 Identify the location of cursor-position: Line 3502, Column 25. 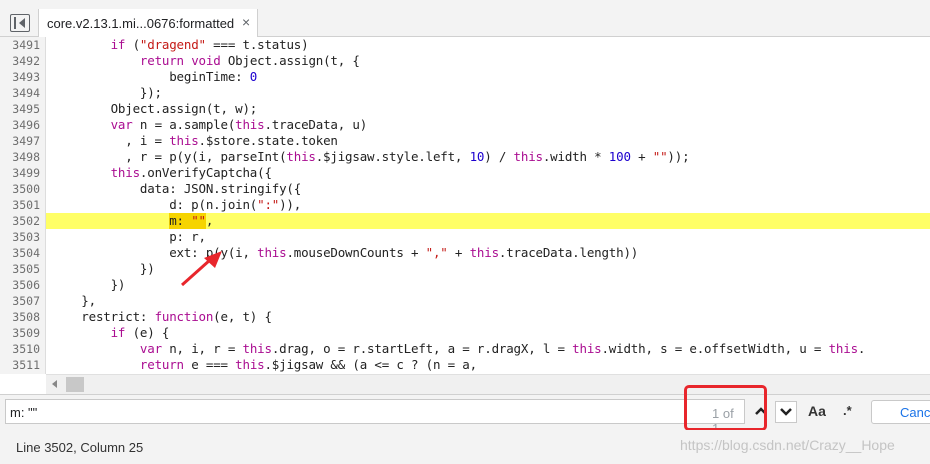
(80, 447).